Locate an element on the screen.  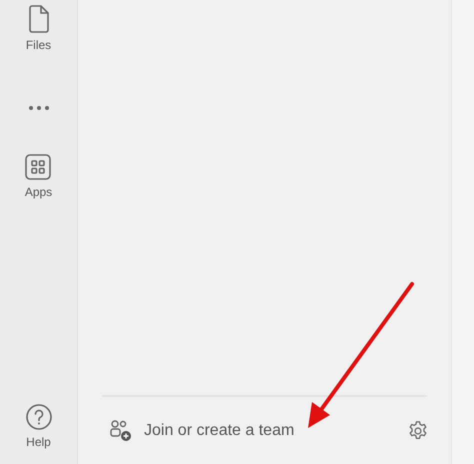
help-button: Help is located at coordinates (39, 427).